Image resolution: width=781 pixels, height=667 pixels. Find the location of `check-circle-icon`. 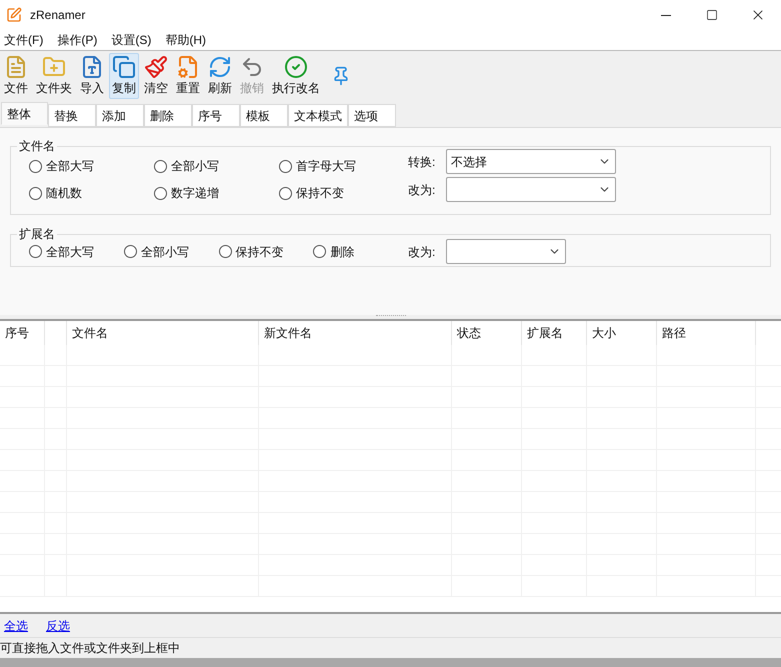

check-circle-icon is located at coordinates (296, 67).